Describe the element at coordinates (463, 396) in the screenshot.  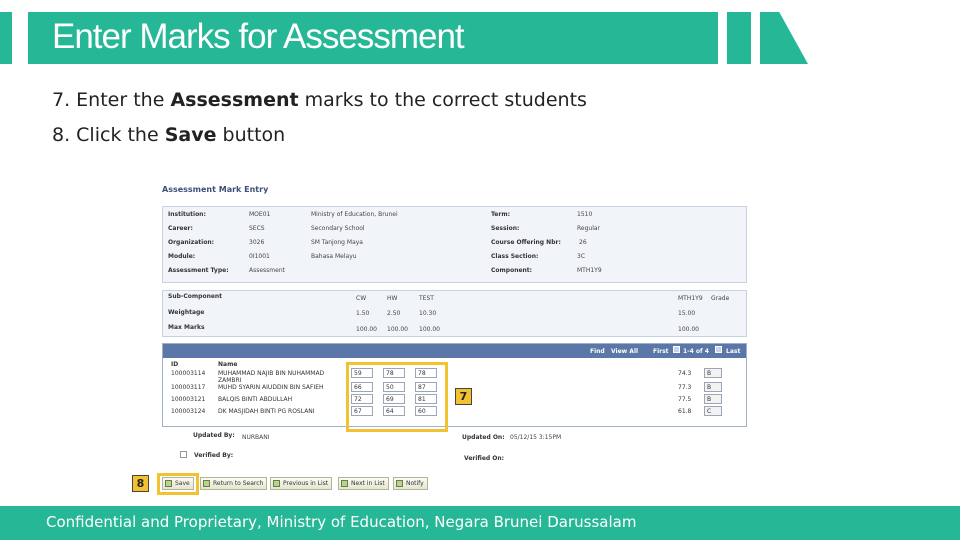
I see `step-7-badge: 7` at that location.